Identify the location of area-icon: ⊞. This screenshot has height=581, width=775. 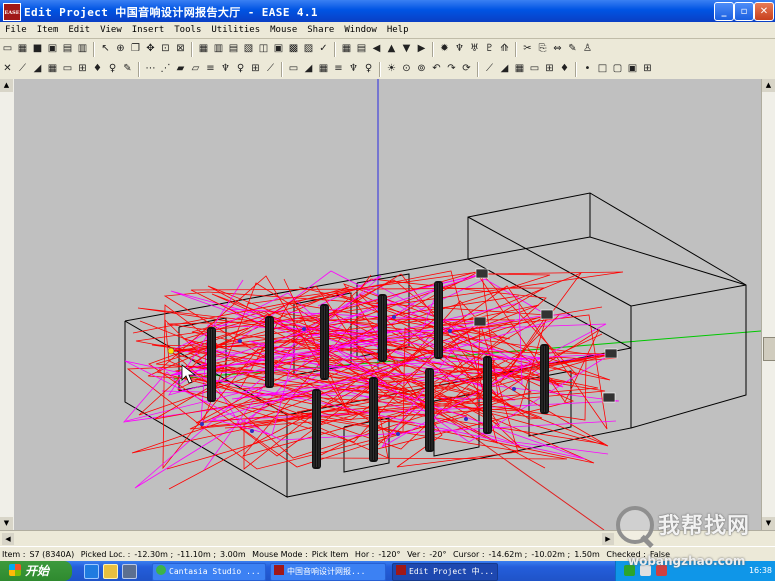
(82, 69).